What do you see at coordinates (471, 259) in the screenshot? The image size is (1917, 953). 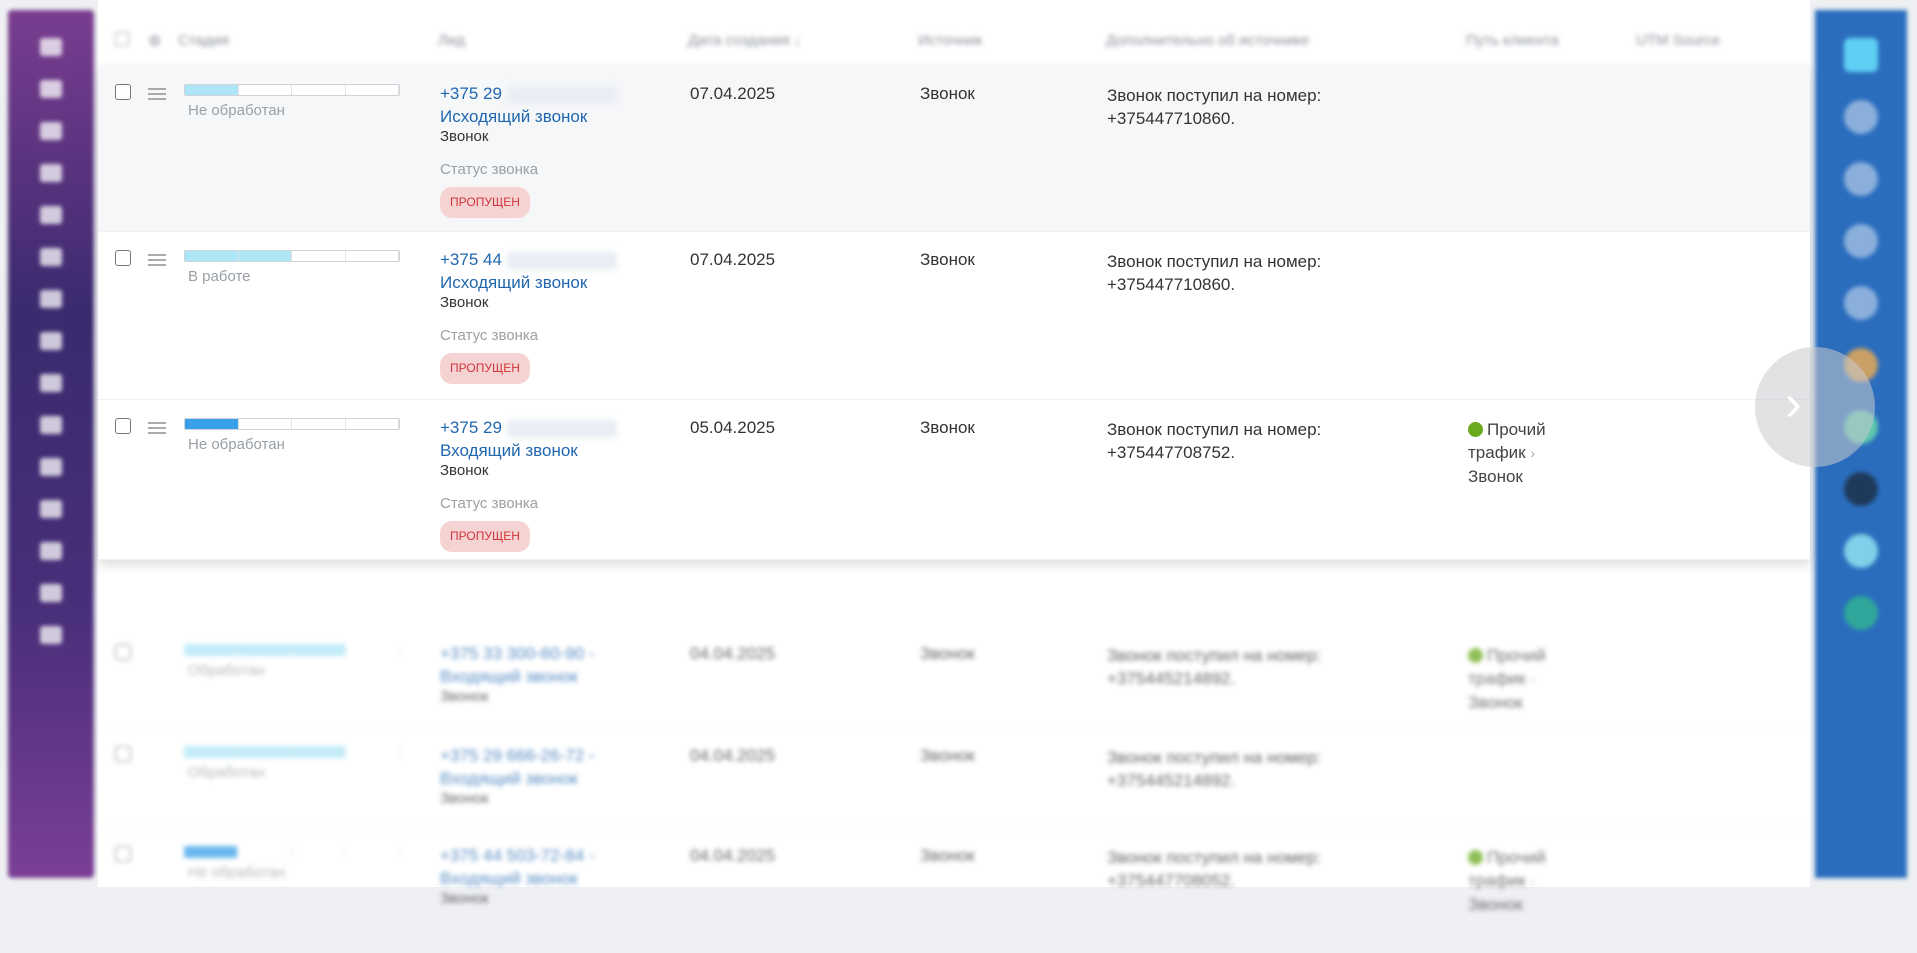 I see `lead-phone: +375 44` at bounding box center [471, 259].